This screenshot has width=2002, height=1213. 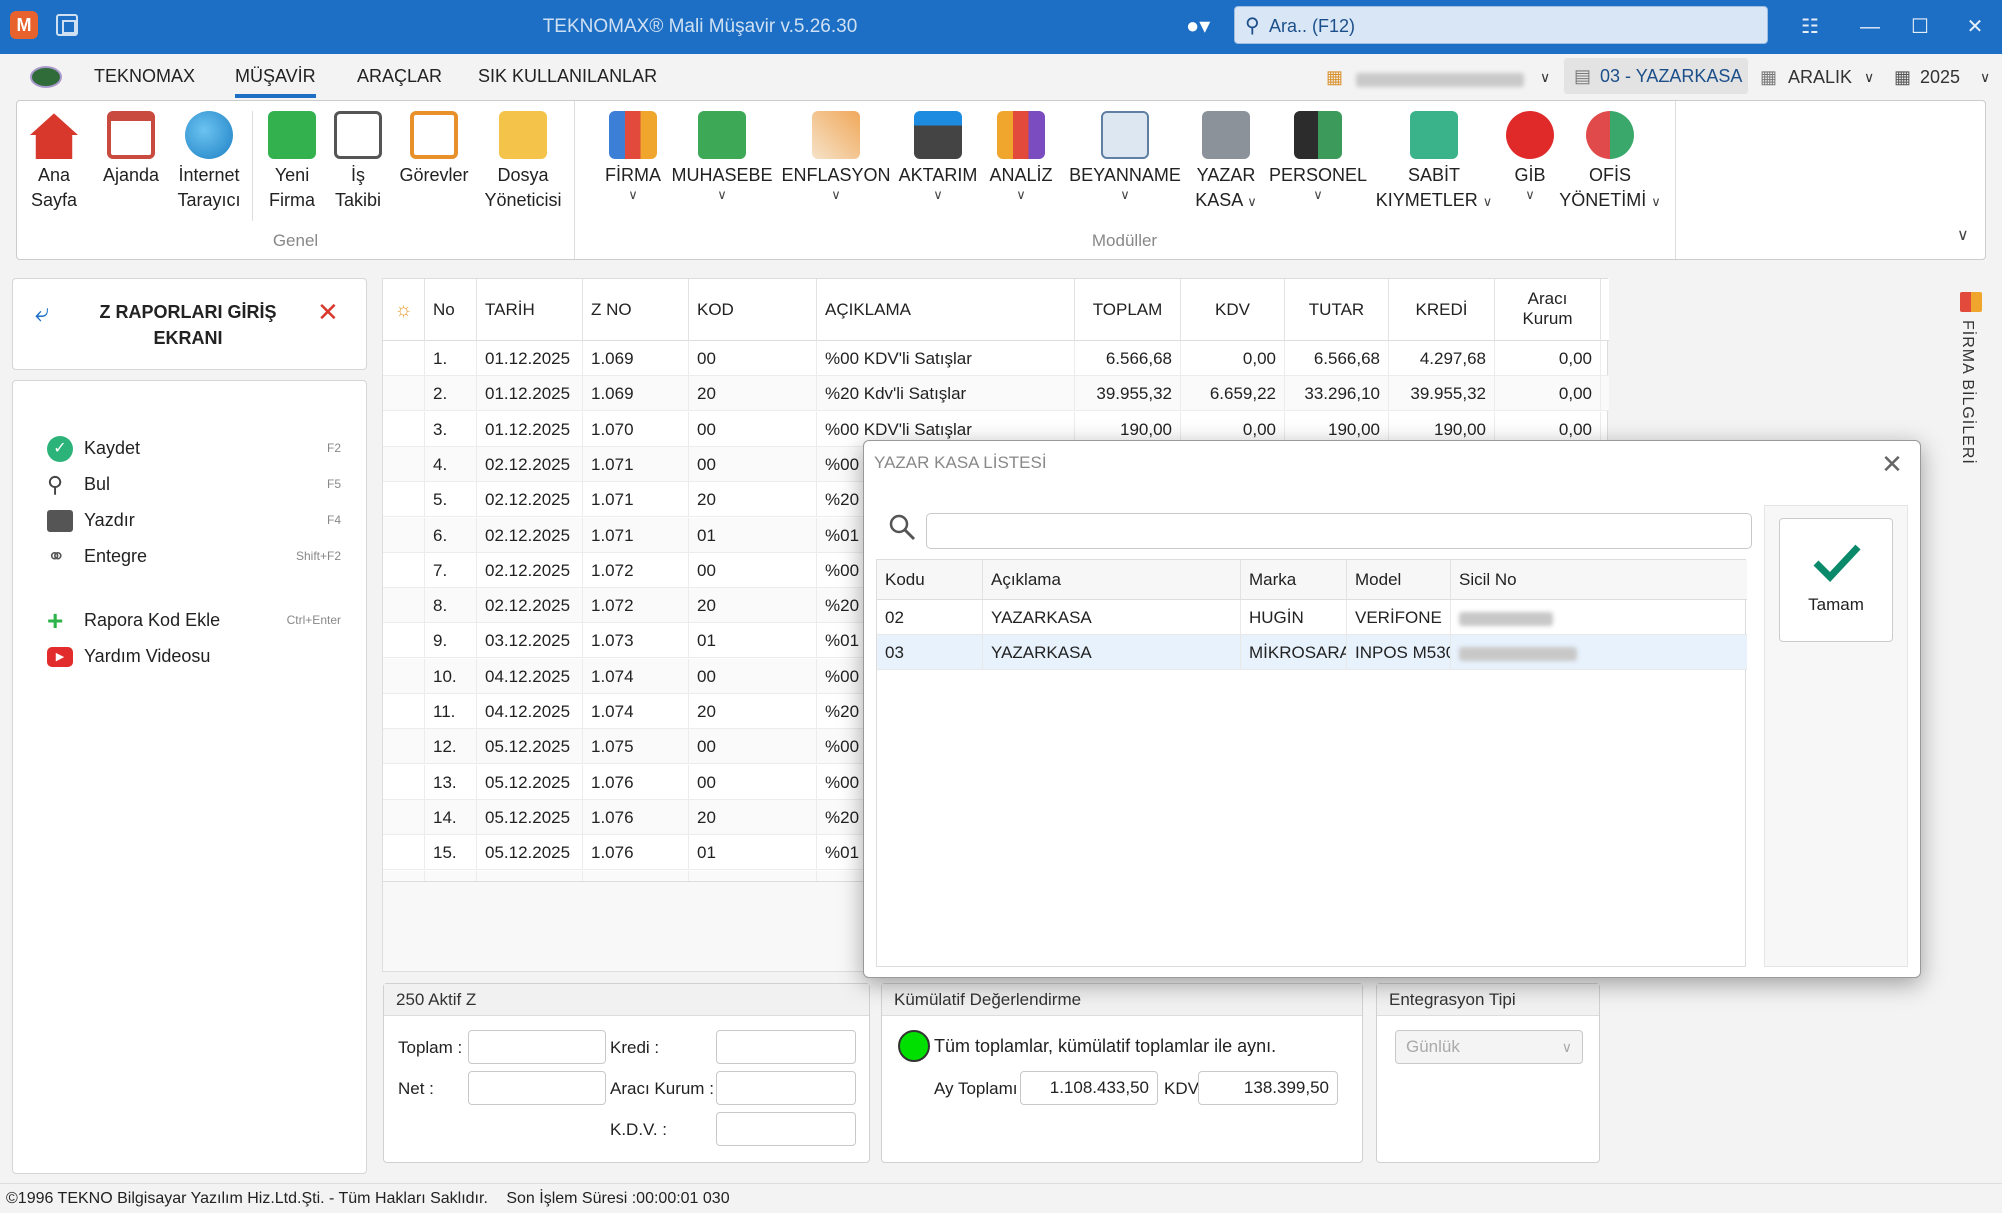 I want to click on ribbon-separator, so click(x=252, y=166).